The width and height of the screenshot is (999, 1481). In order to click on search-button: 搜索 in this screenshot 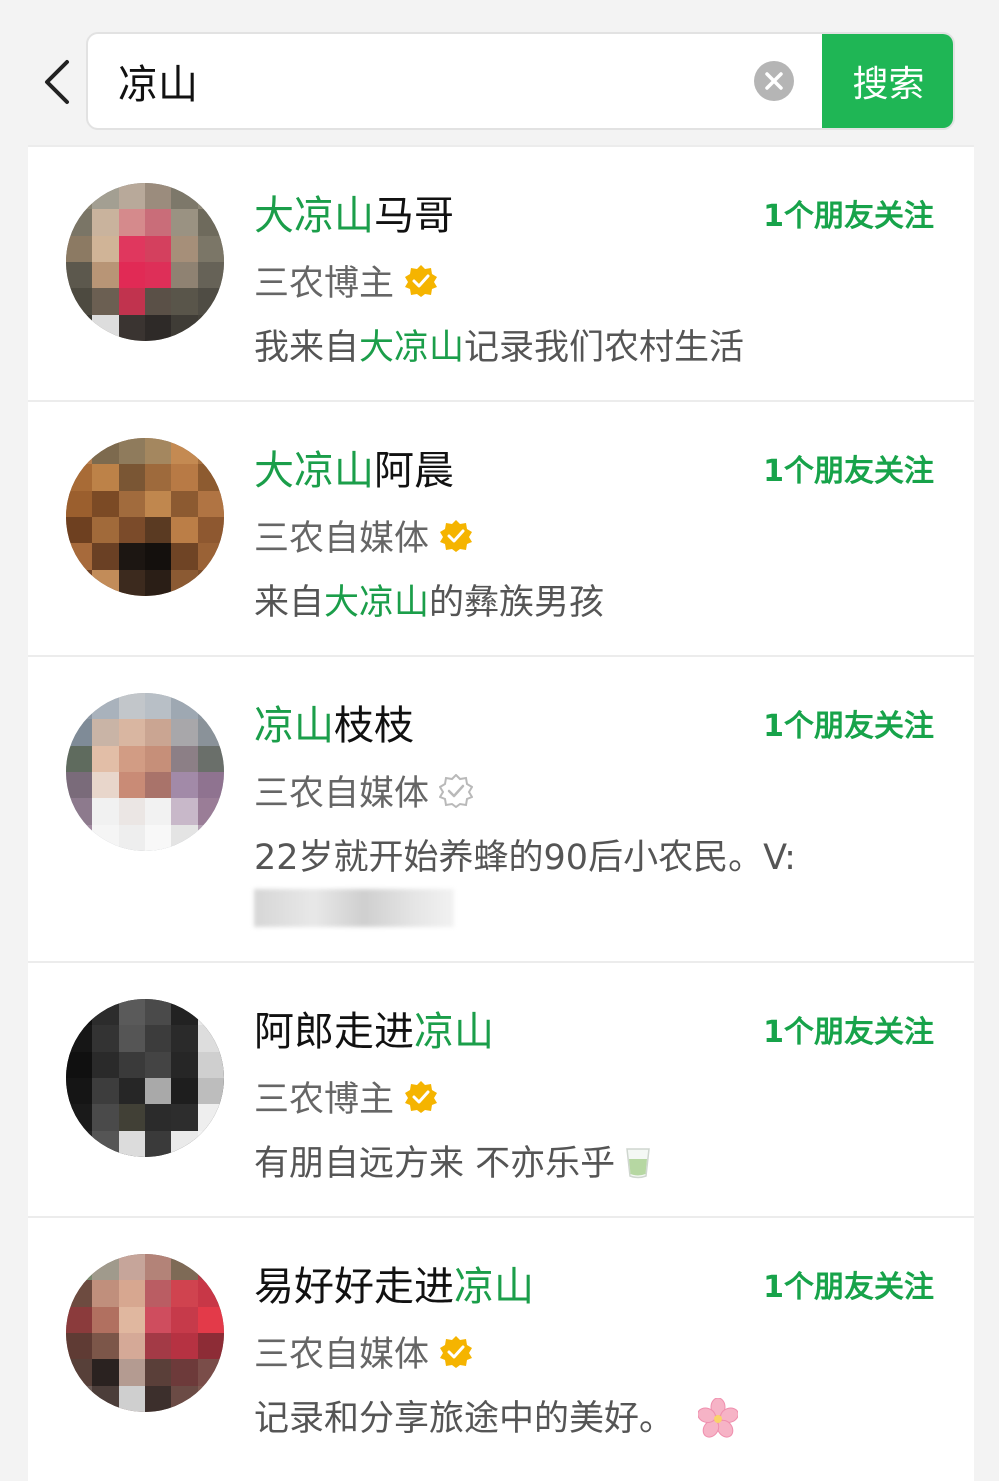, I will do `click(887, 81)`.